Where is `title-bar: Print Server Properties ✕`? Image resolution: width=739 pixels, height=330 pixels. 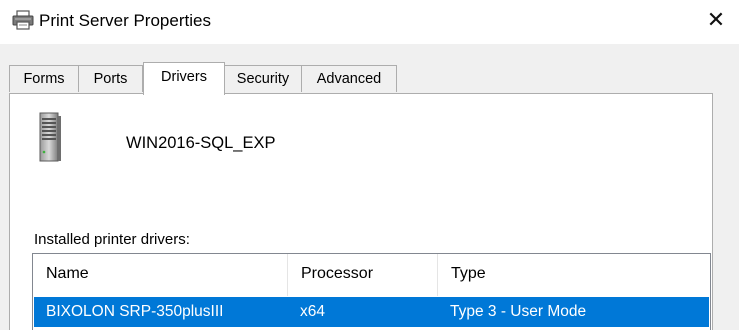
title-bar: Print Server Properties ✕ is located at coordinates (369, 22).